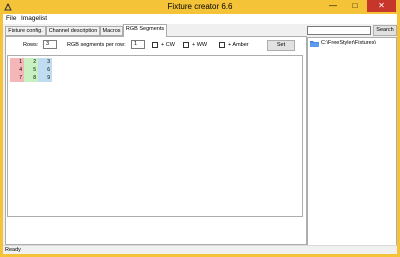 This screenshot has width=400, height=257. Describe the element at coordinates (186, 45) in the screenshot. I see `ww-checkbox` at that location.